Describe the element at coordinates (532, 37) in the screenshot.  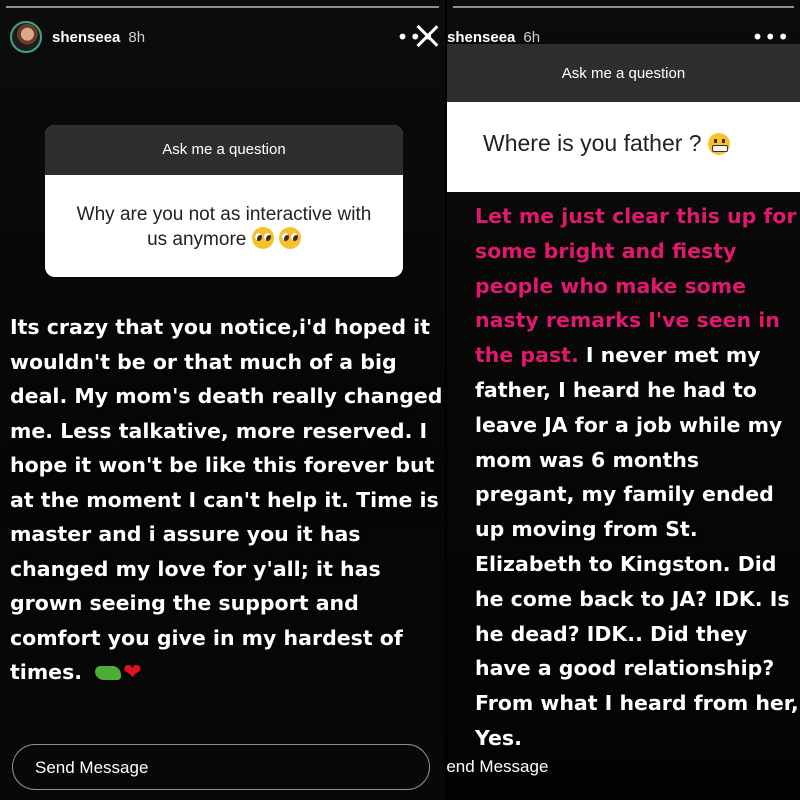
I see `post-time: 6h` at that location.